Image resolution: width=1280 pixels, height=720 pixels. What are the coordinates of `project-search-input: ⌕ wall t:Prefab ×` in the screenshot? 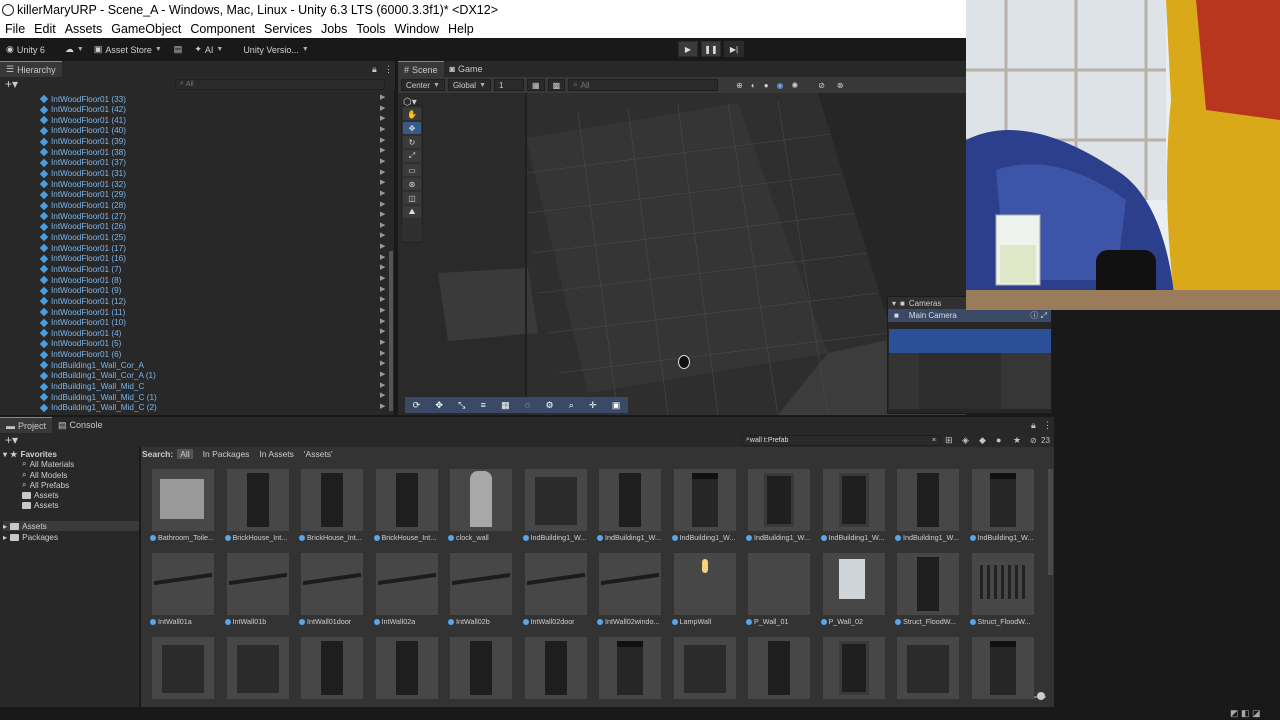 It's located at (841, 440).